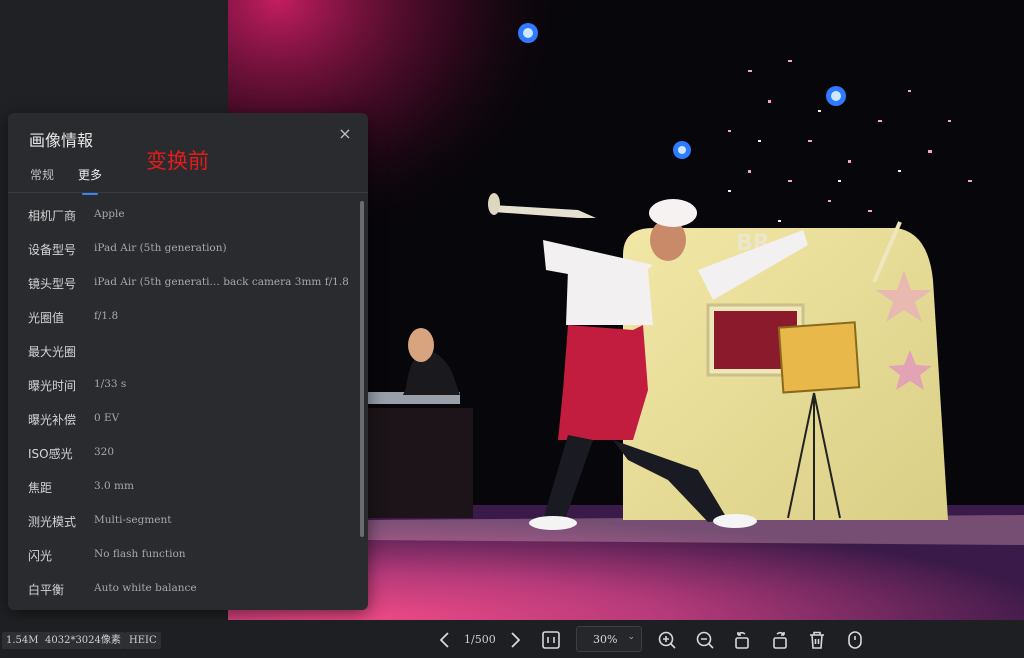 The height and width of the screenshot is (658, 1024). What do you see at coordinates (52, 250) in the screenshot?
I see `field-label: 设备型号` at bounding box center [52, 250].